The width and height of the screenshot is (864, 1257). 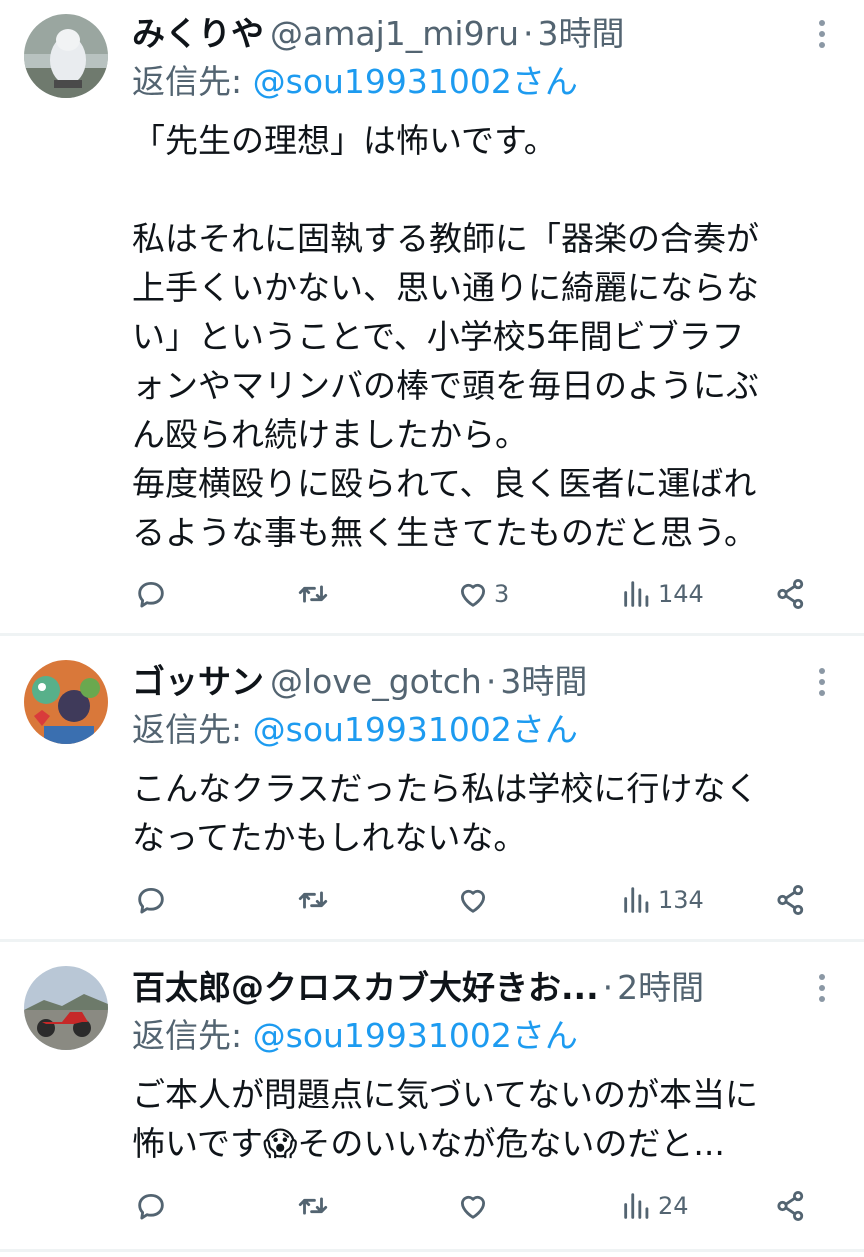 What do you see at coordinates (445, 532) in the screenshot?
I see `tweet-text-line: るような事も無く生きてたものだと思う。` at bounding box center [445, 532].